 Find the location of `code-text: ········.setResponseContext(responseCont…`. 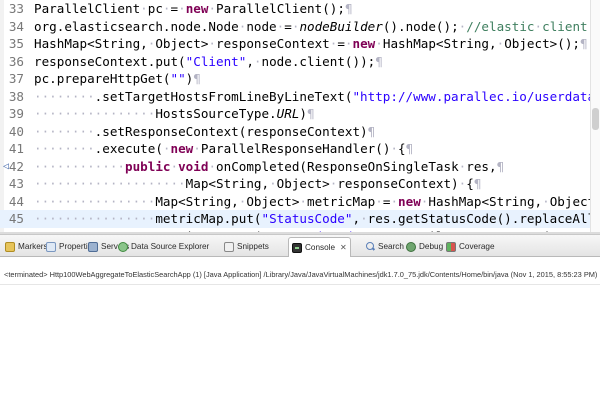

code-text: ········.setResponseContext(responseCont… is located at coordinates (205, 131).